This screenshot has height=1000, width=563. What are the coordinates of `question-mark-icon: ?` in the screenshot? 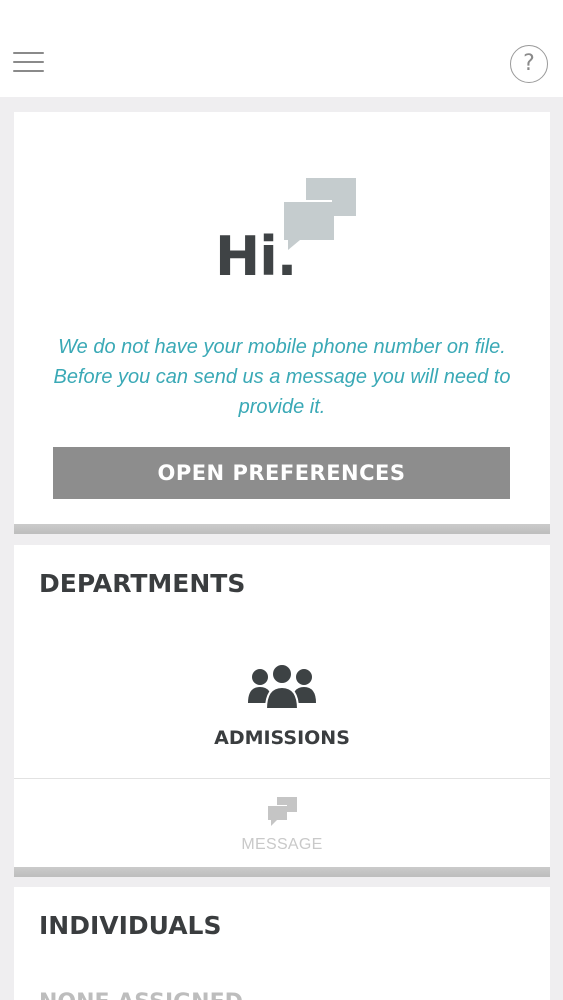 It's located at (529, 64).